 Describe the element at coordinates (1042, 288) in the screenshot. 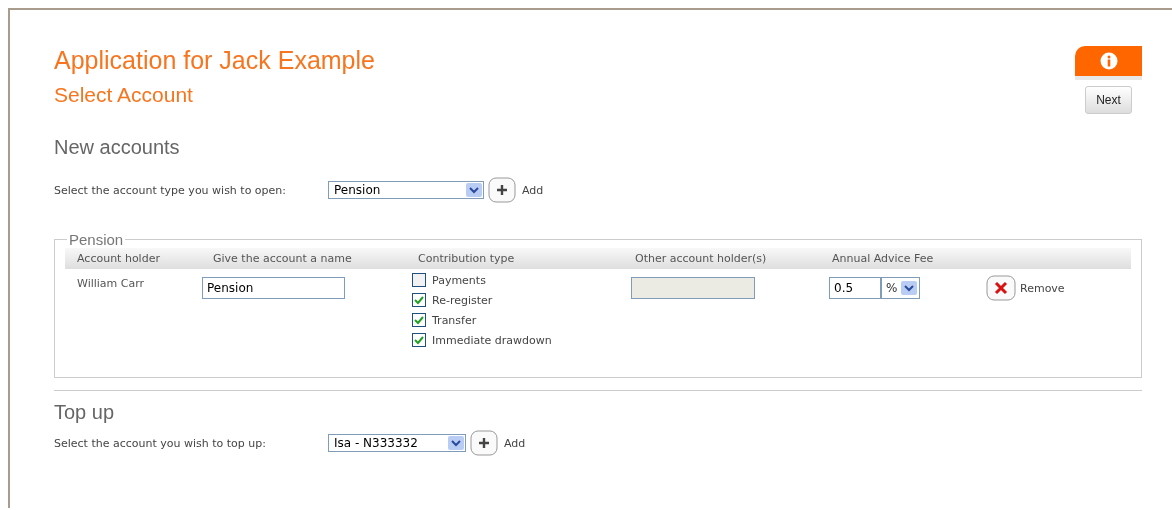

I see `remove-label: Remove` at that location.